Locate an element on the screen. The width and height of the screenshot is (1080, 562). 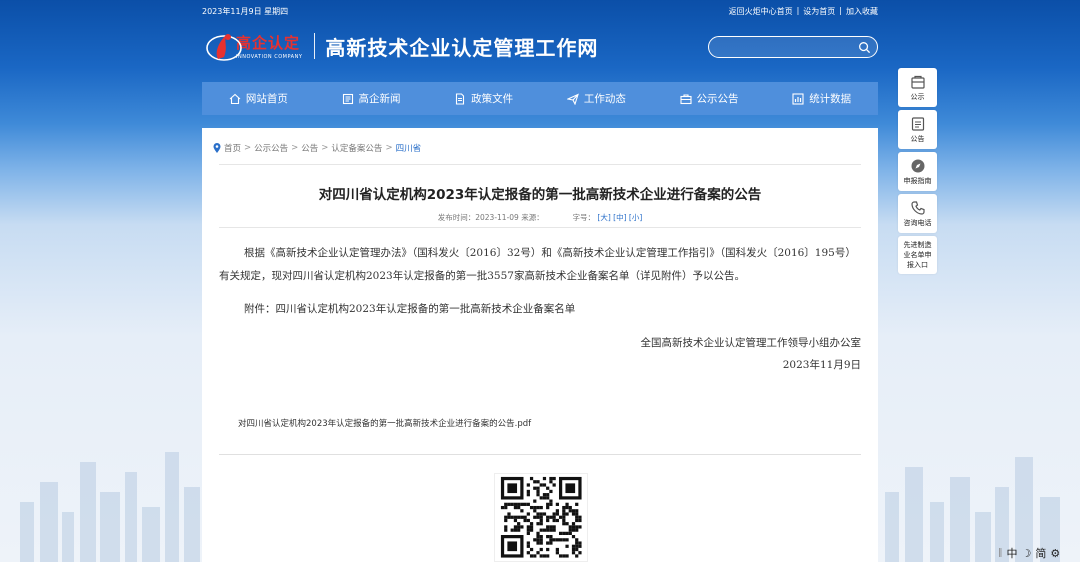
side-item-label: 公示 is located at coordinates (917, 96).